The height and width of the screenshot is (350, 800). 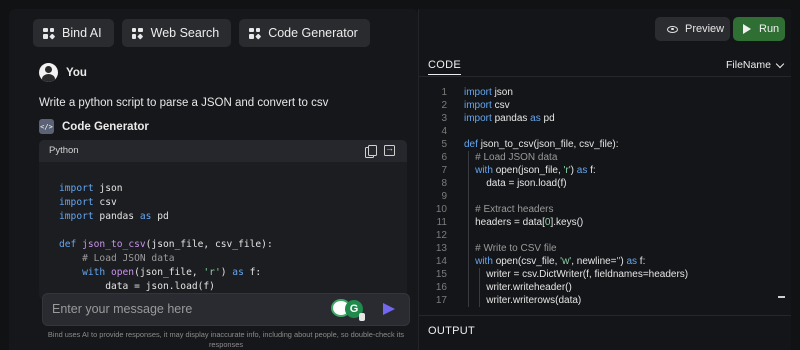 I want to click on line-number: 15, so click(x=441, y=274).